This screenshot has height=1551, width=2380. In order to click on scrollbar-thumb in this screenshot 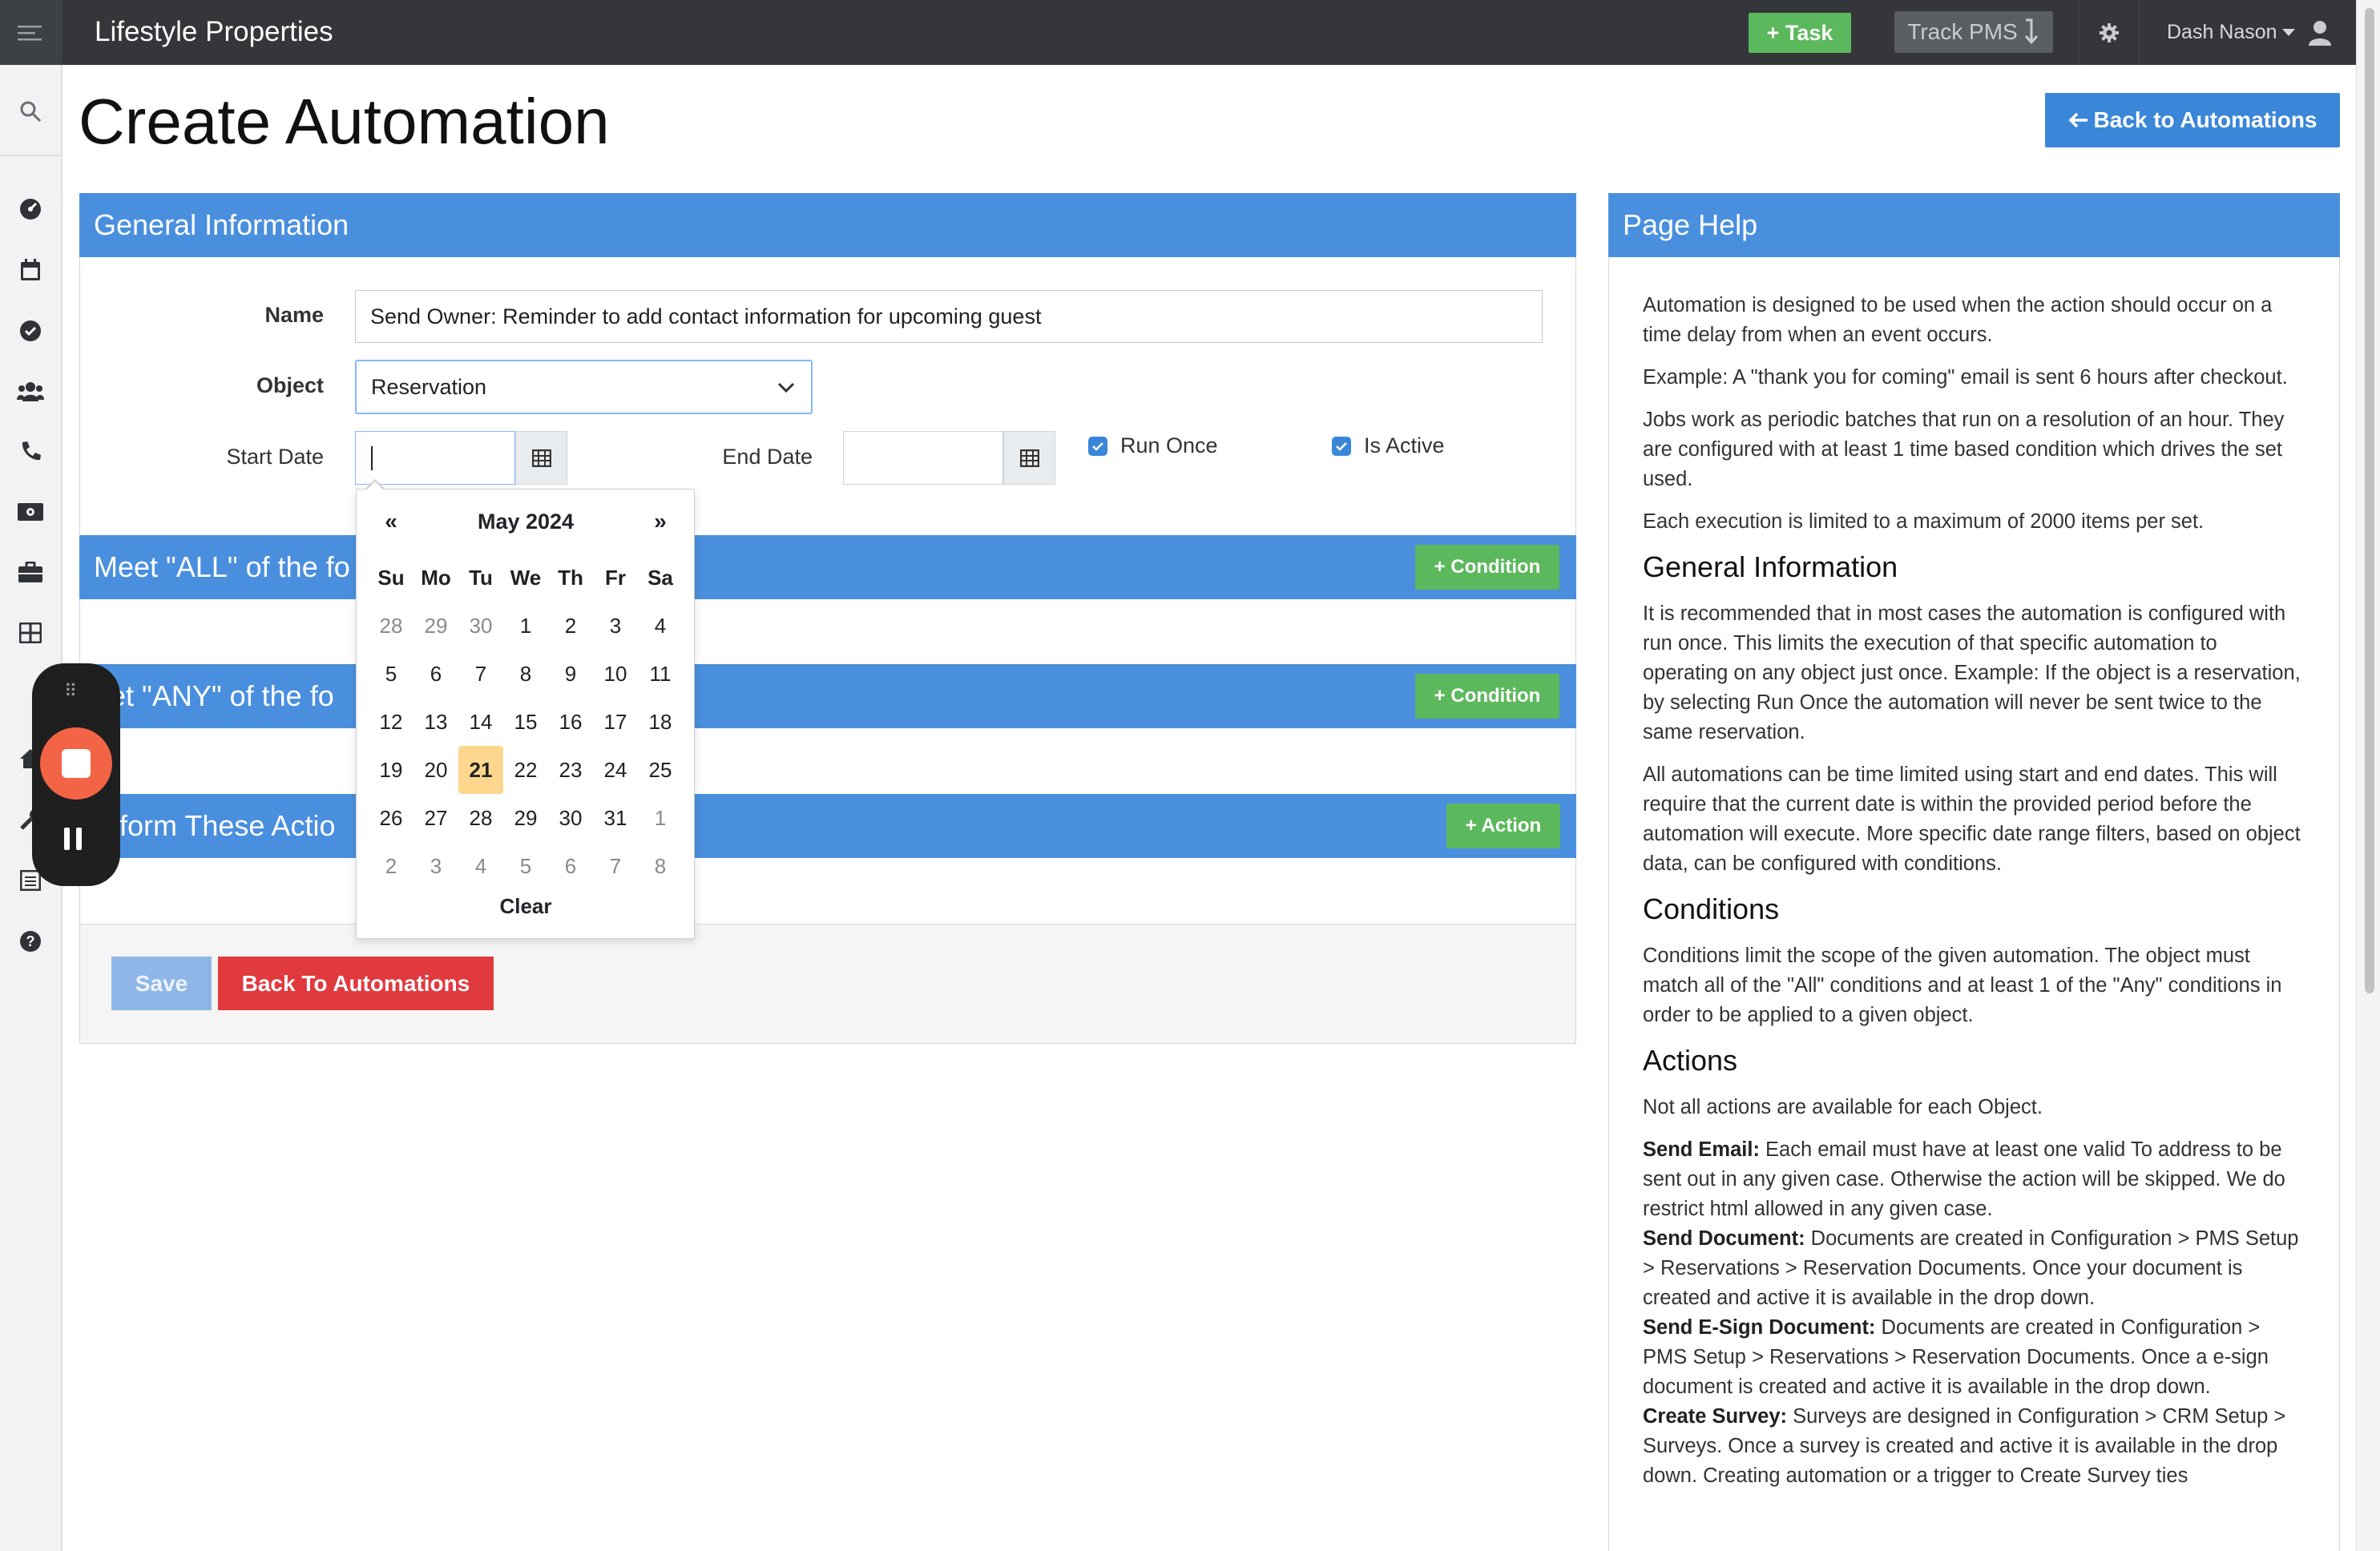, I will do `click(2369, 500)`.